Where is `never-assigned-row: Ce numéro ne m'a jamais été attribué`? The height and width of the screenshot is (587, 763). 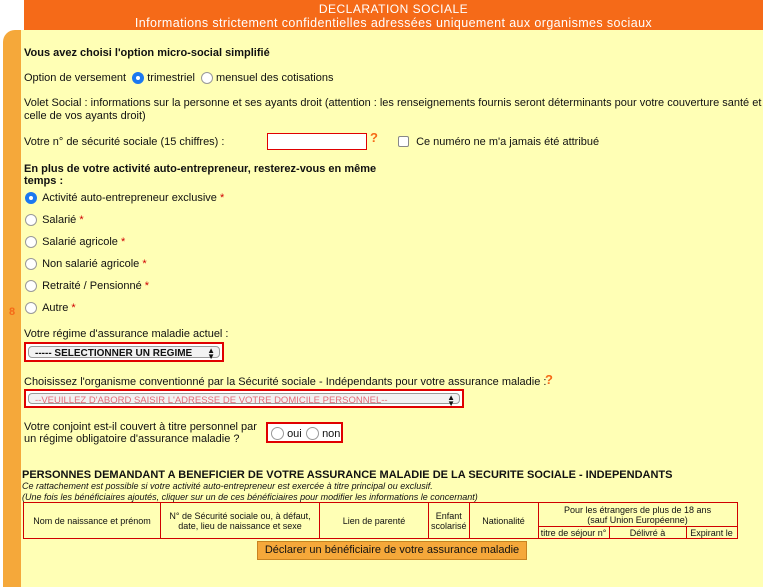 never-assigned-row: Ce numéro ne m'a jamais été attribué is located at coordinates (498, 142).